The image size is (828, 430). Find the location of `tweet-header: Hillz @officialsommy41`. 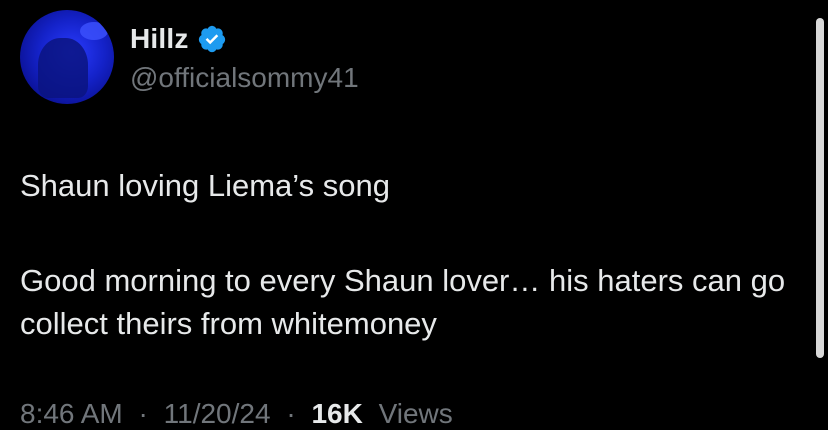

tweet-header: Hillz @officialsommy41 is located at coordinates (244, 58).